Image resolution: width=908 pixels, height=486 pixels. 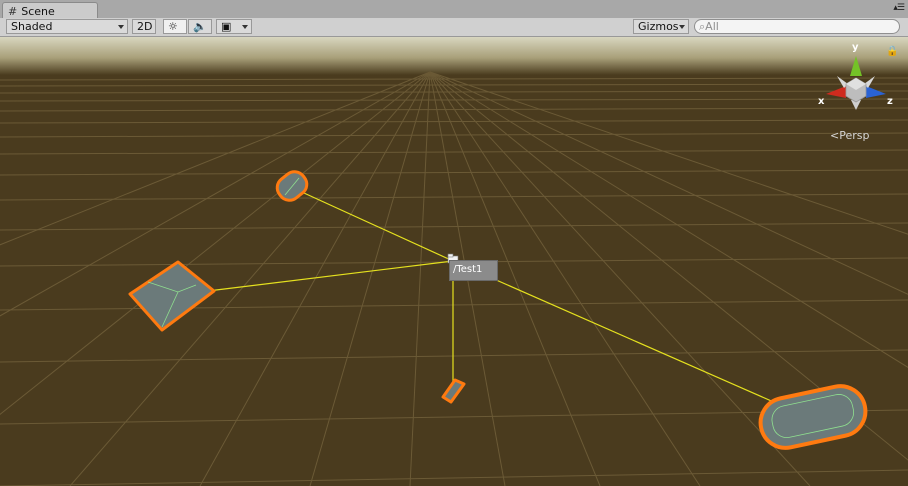 I want to click on projection-label: Persp, so click(x=854, y=135).